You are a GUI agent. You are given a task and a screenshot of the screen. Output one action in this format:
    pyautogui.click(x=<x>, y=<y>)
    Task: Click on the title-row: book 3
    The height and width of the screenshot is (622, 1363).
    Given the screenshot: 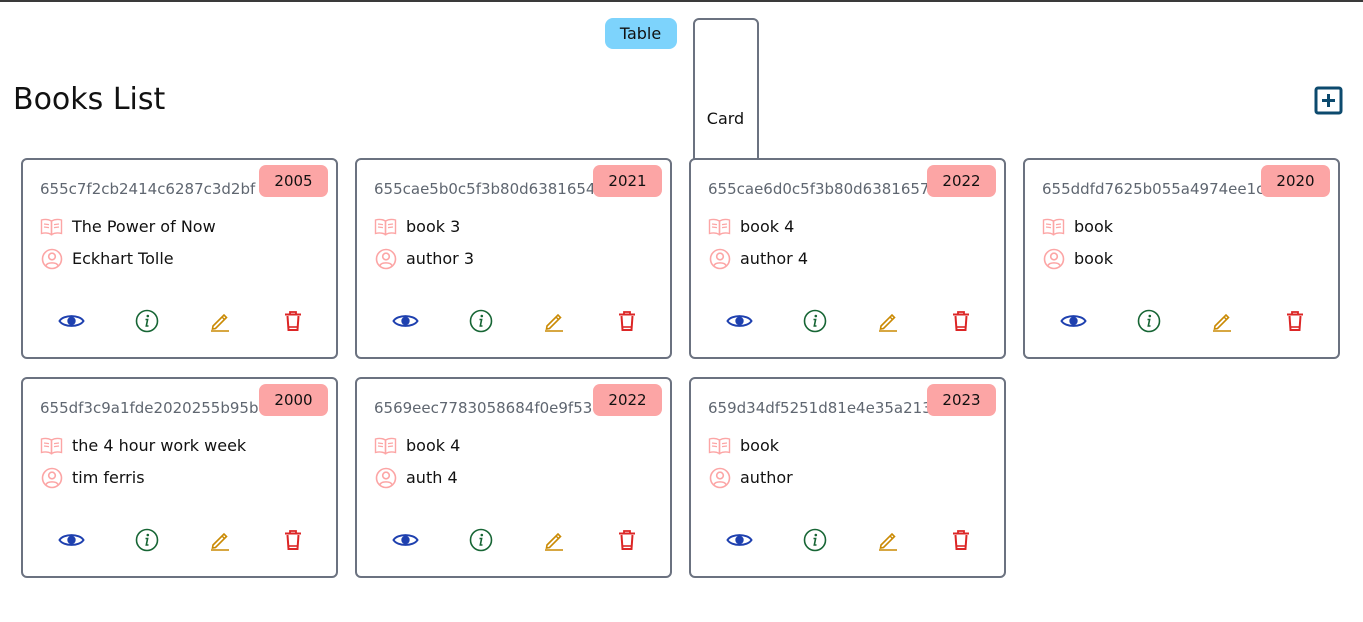 What is the action you would take?
    pyautogui.click(x=417, y=226)
    